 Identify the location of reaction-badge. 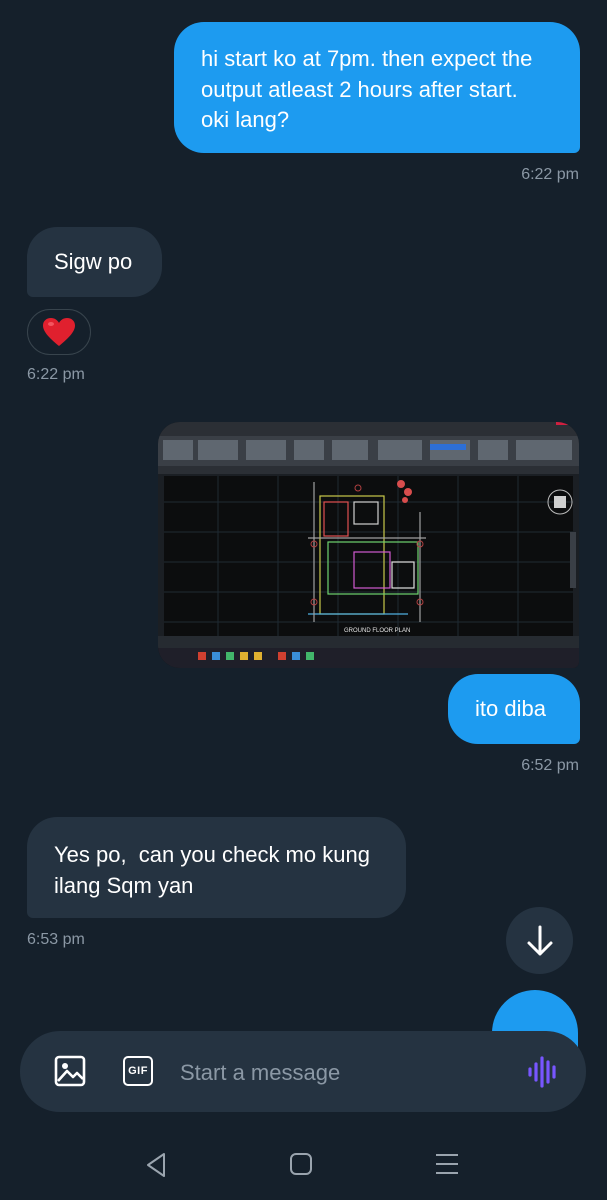
(59, 332).